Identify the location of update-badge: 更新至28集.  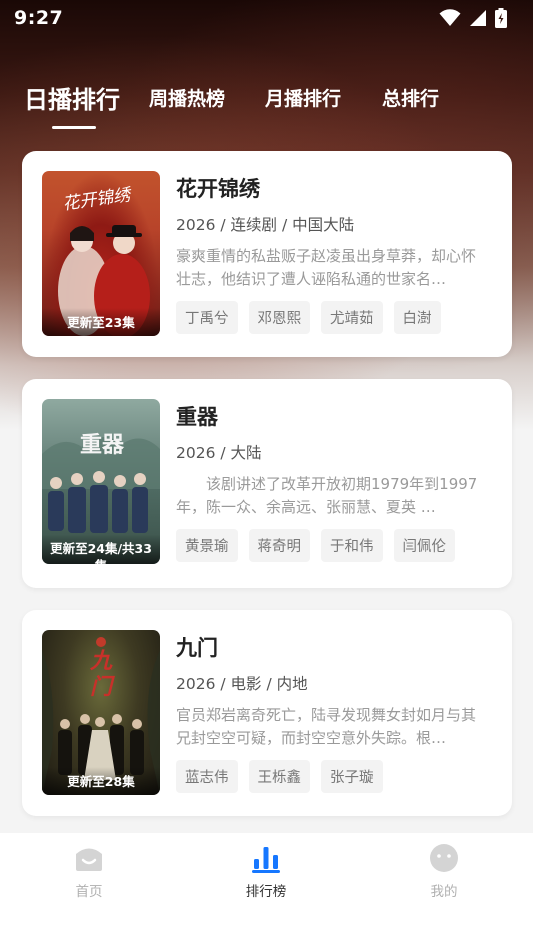
(101, 781).